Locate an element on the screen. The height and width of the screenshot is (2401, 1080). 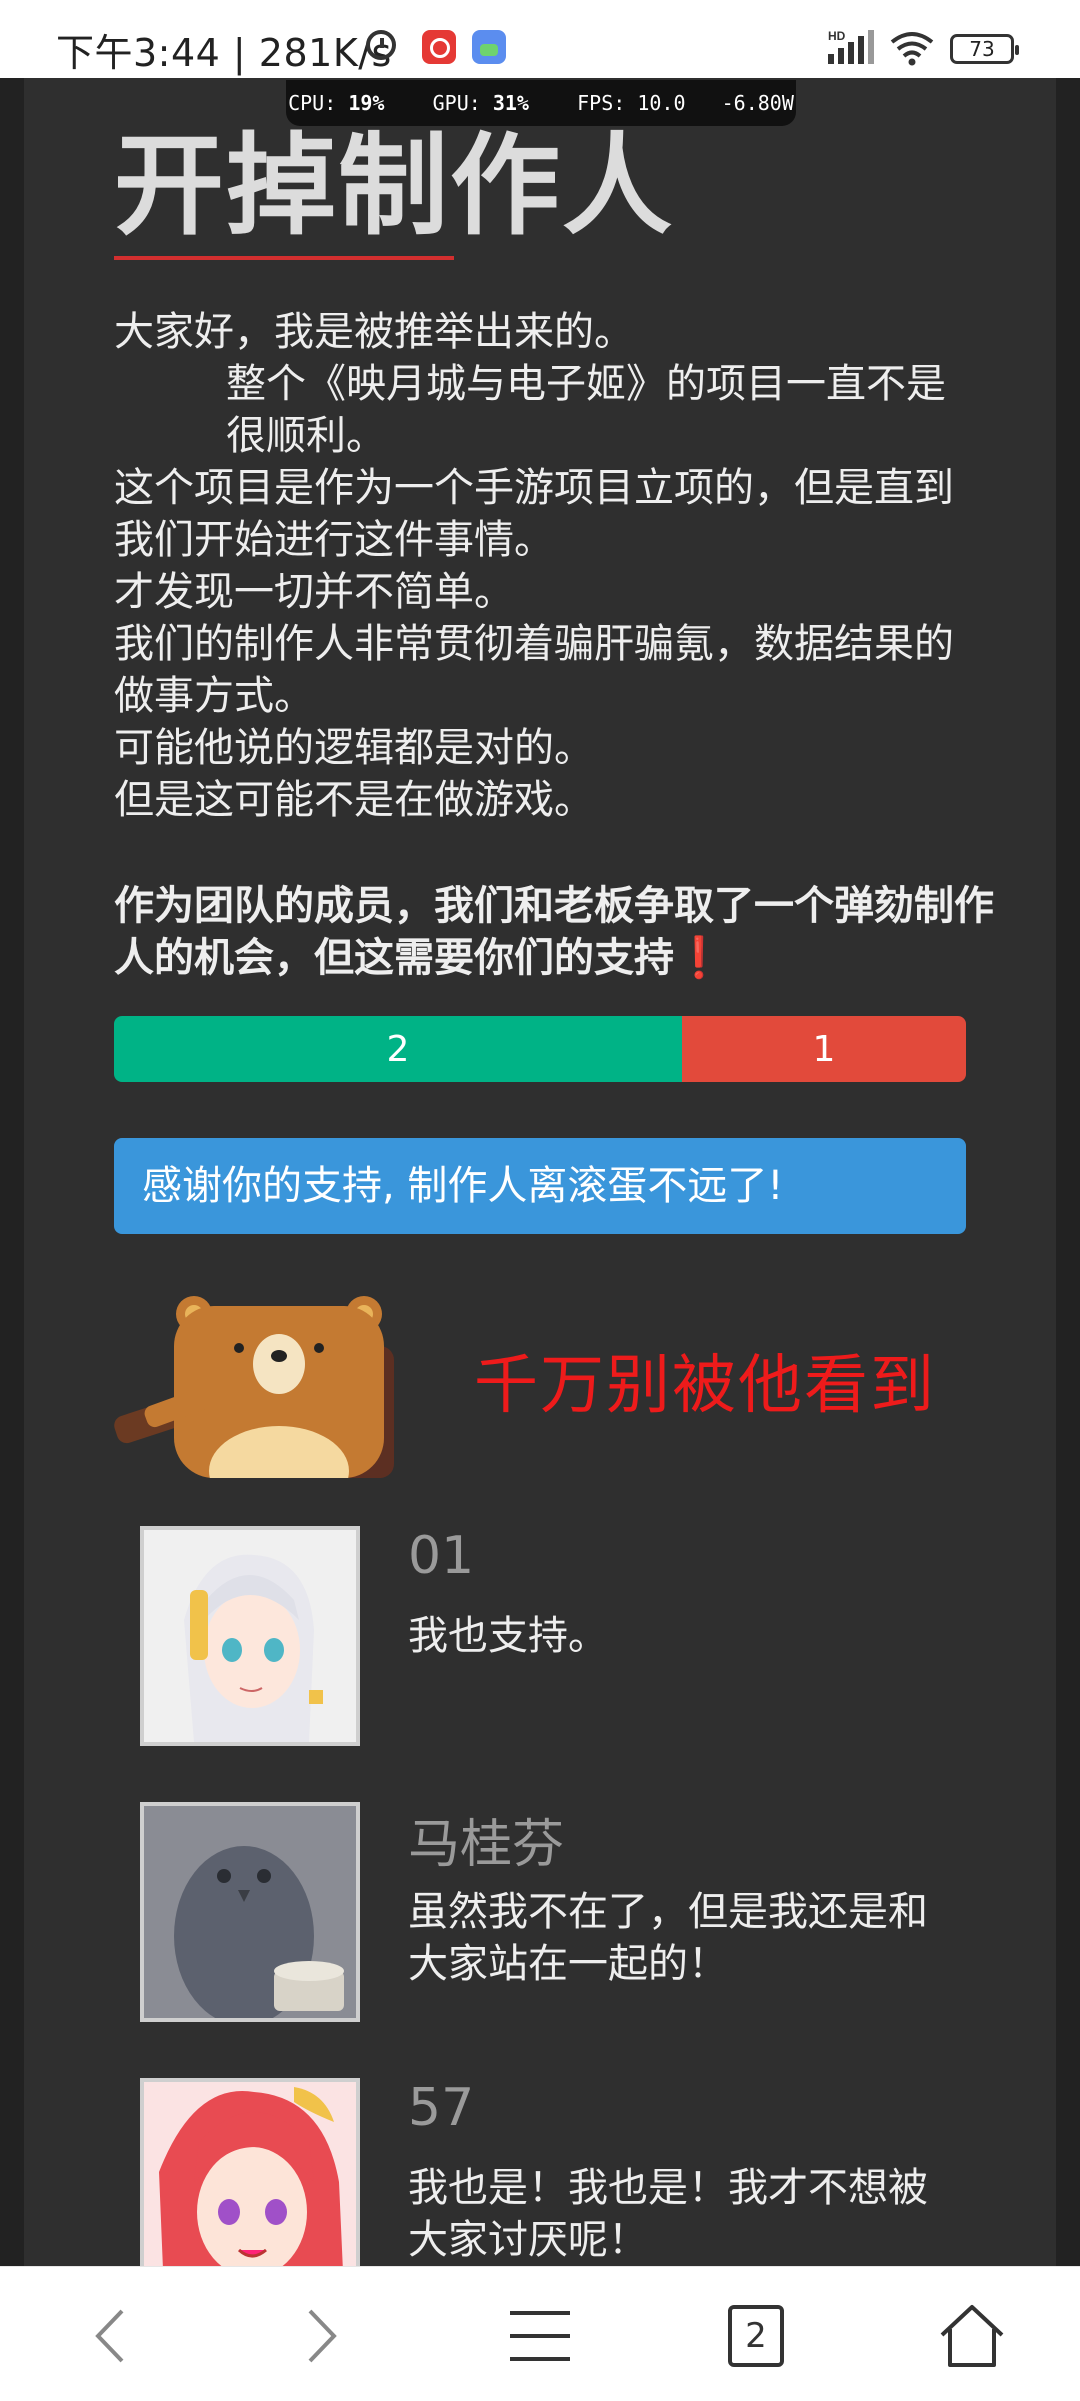
comment-text: 我也支持。 is located at coordinates (508, 1636).